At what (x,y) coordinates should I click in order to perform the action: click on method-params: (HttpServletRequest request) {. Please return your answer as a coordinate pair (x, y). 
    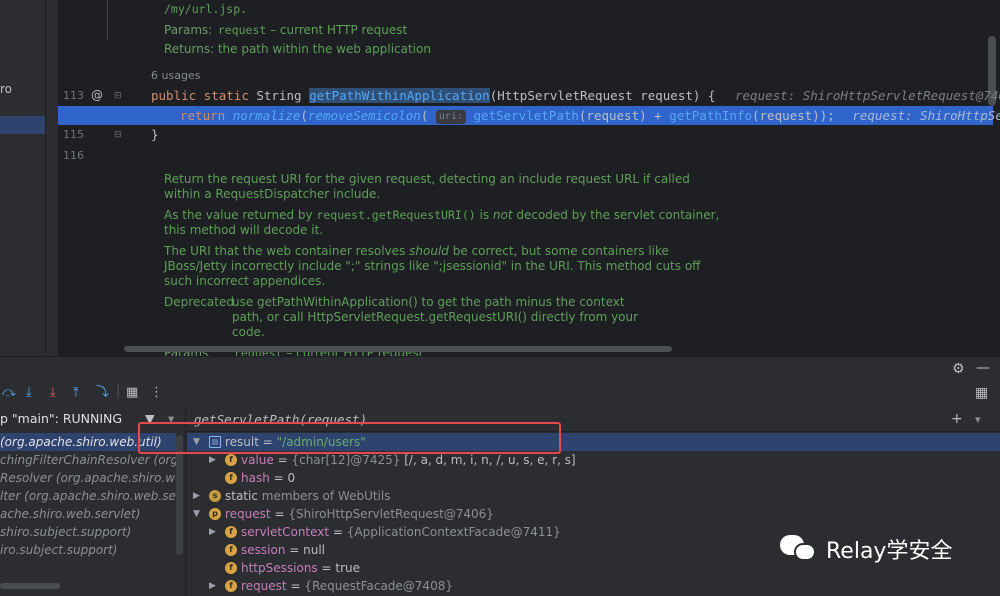
    Looking at the image, I should click on (602, 95).